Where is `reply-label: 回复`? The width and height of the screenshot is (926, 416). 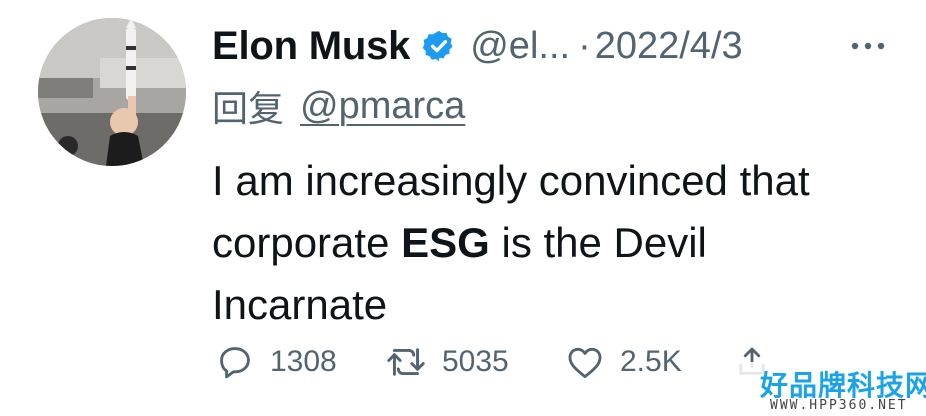 reply-label: 回复 is located at coordinates (248, 109).